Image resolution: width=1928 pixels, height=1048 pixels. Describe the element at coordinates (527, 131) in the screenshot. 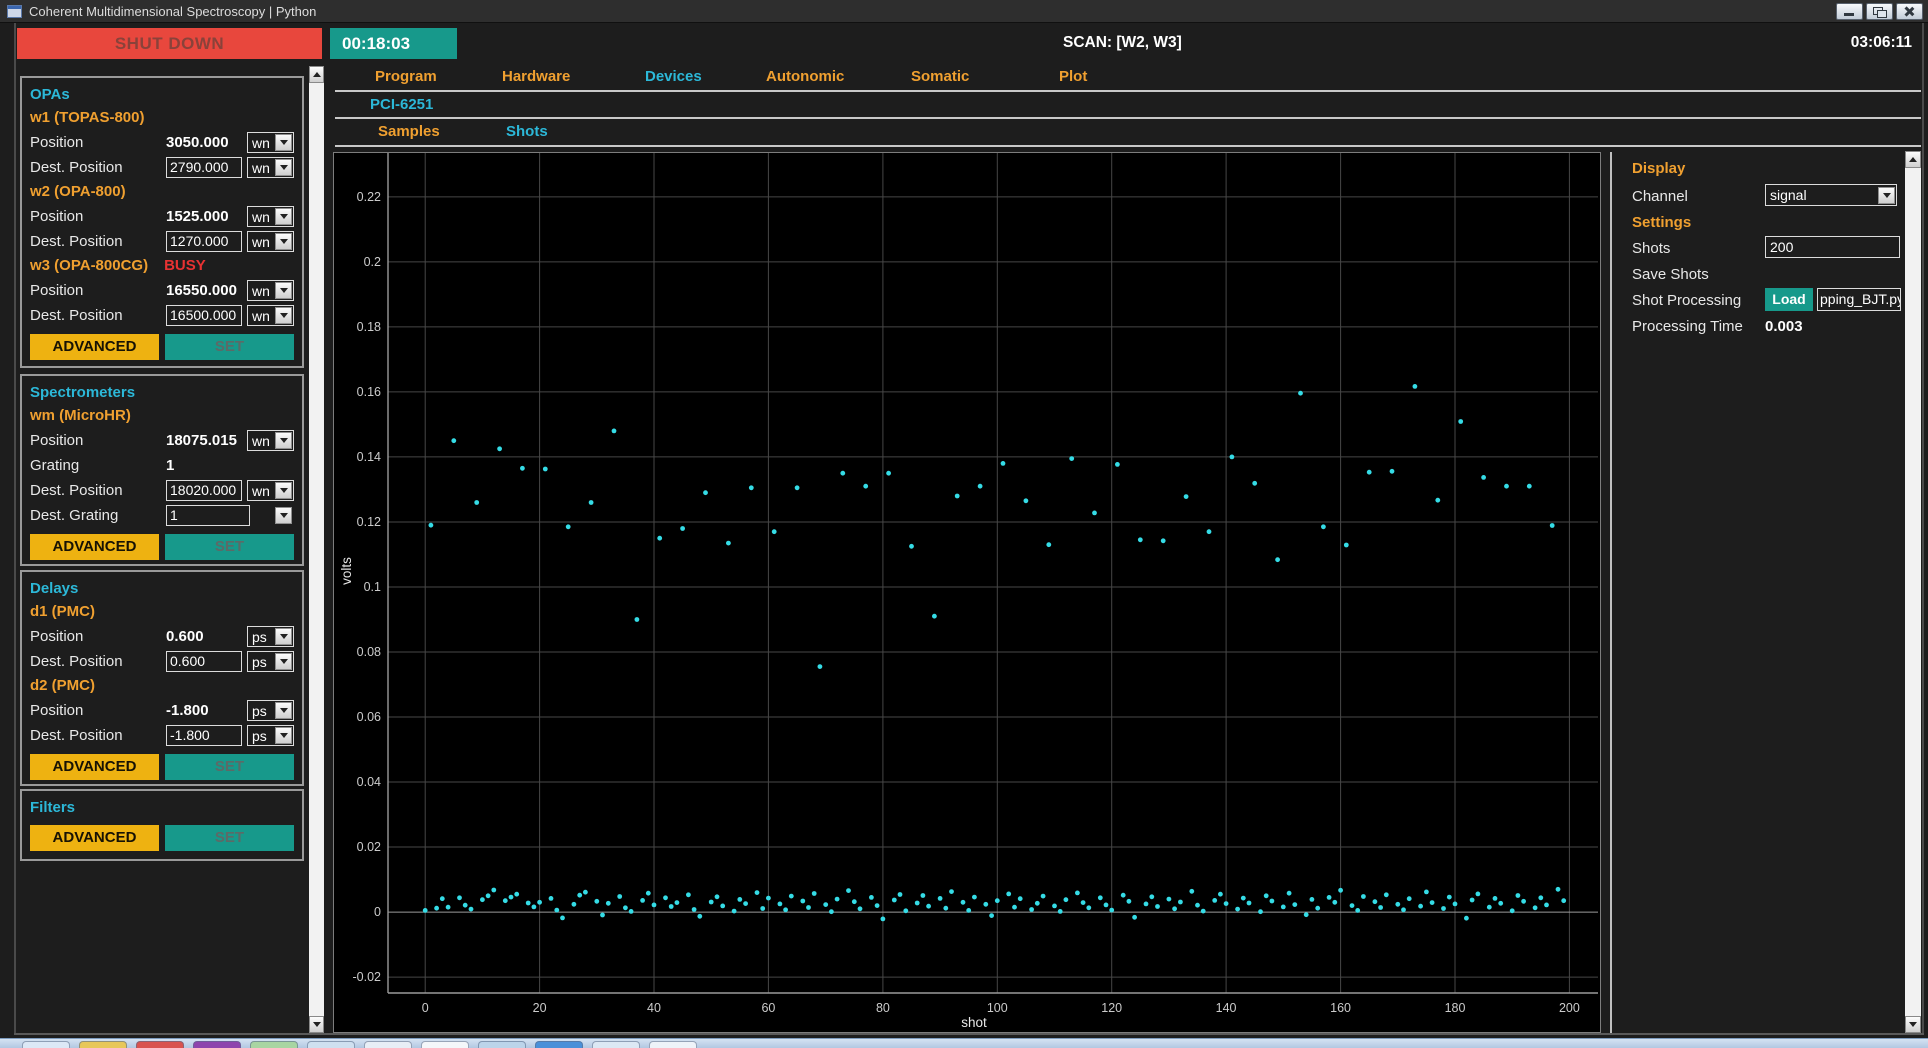

I see `tab-shots: Shots` at that location.